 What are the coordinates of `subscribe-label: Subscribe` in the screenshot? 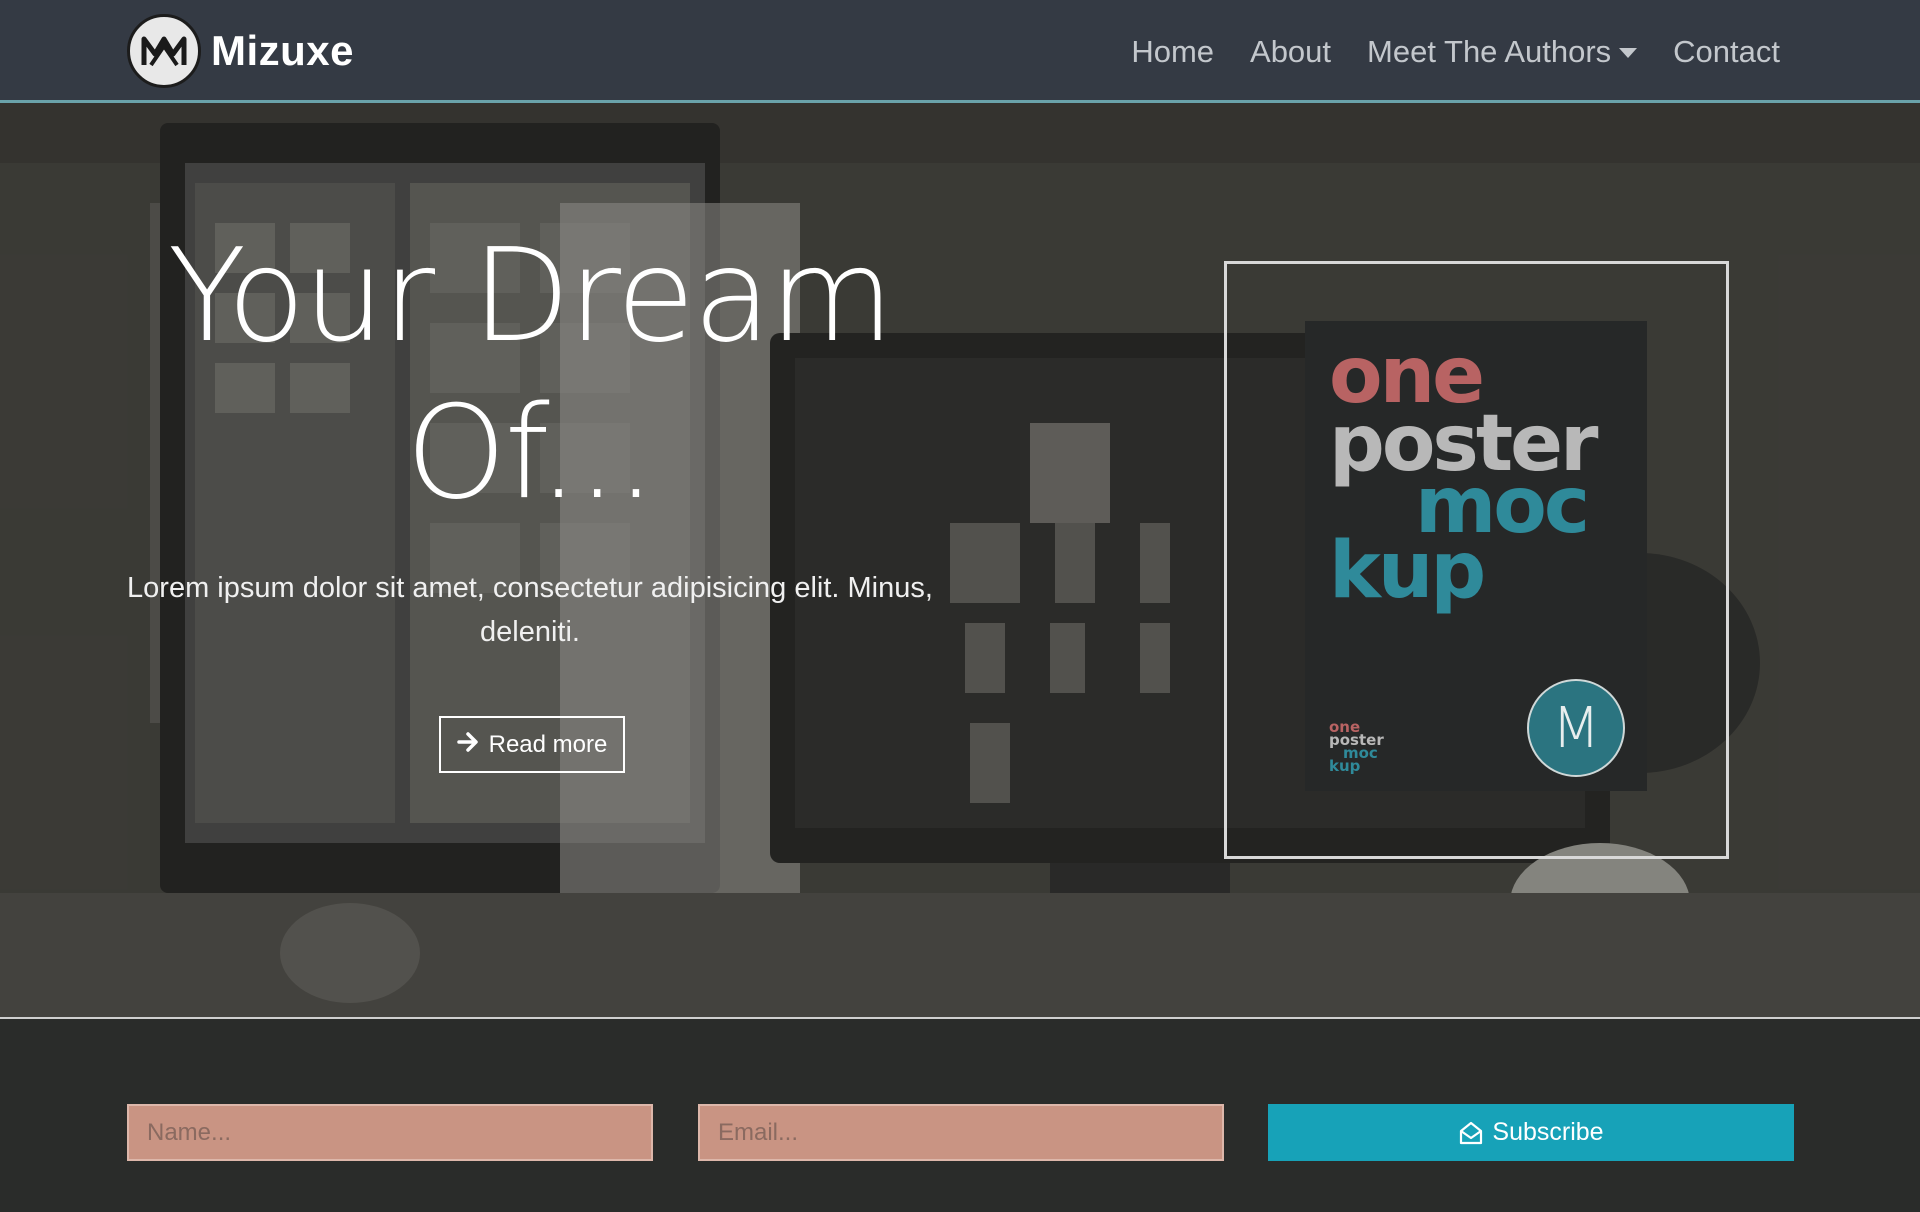 It's located at (1548, 1132).